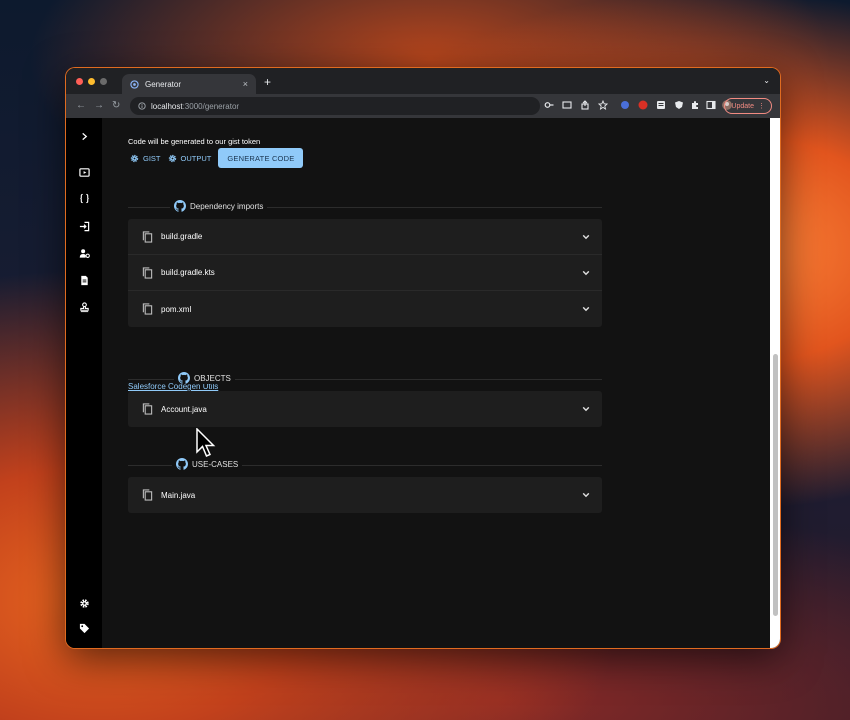  I want to click on sidebar-item-document, so click(84, 280).